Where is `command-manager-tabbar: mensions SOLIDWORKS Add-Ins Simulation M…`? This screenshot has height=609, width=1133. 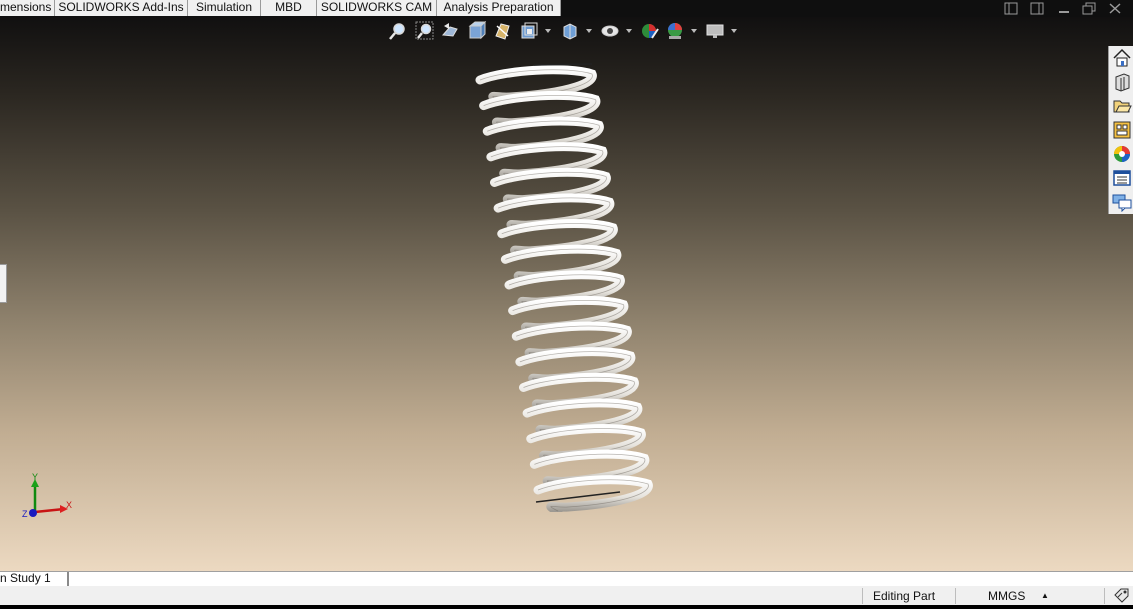 command-manager-tabbar: mensions SOLIDWORKS Add-Ins Simulation M… is located at coordinates (566, 8).